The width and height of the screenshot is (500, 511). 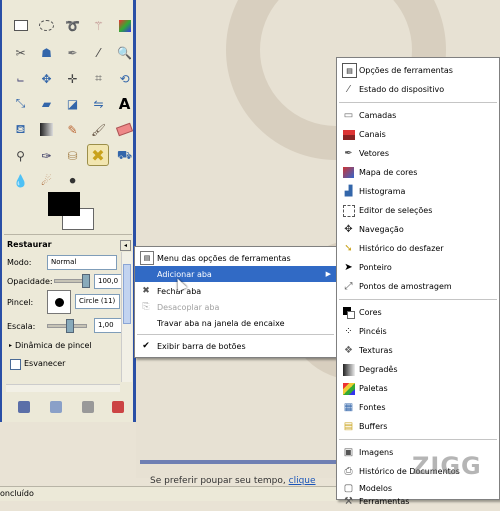 What do you see at coordinates (20, 78) in the screenshot?
I see `measure-icon: ⨽` at bounding box center [20, 78].